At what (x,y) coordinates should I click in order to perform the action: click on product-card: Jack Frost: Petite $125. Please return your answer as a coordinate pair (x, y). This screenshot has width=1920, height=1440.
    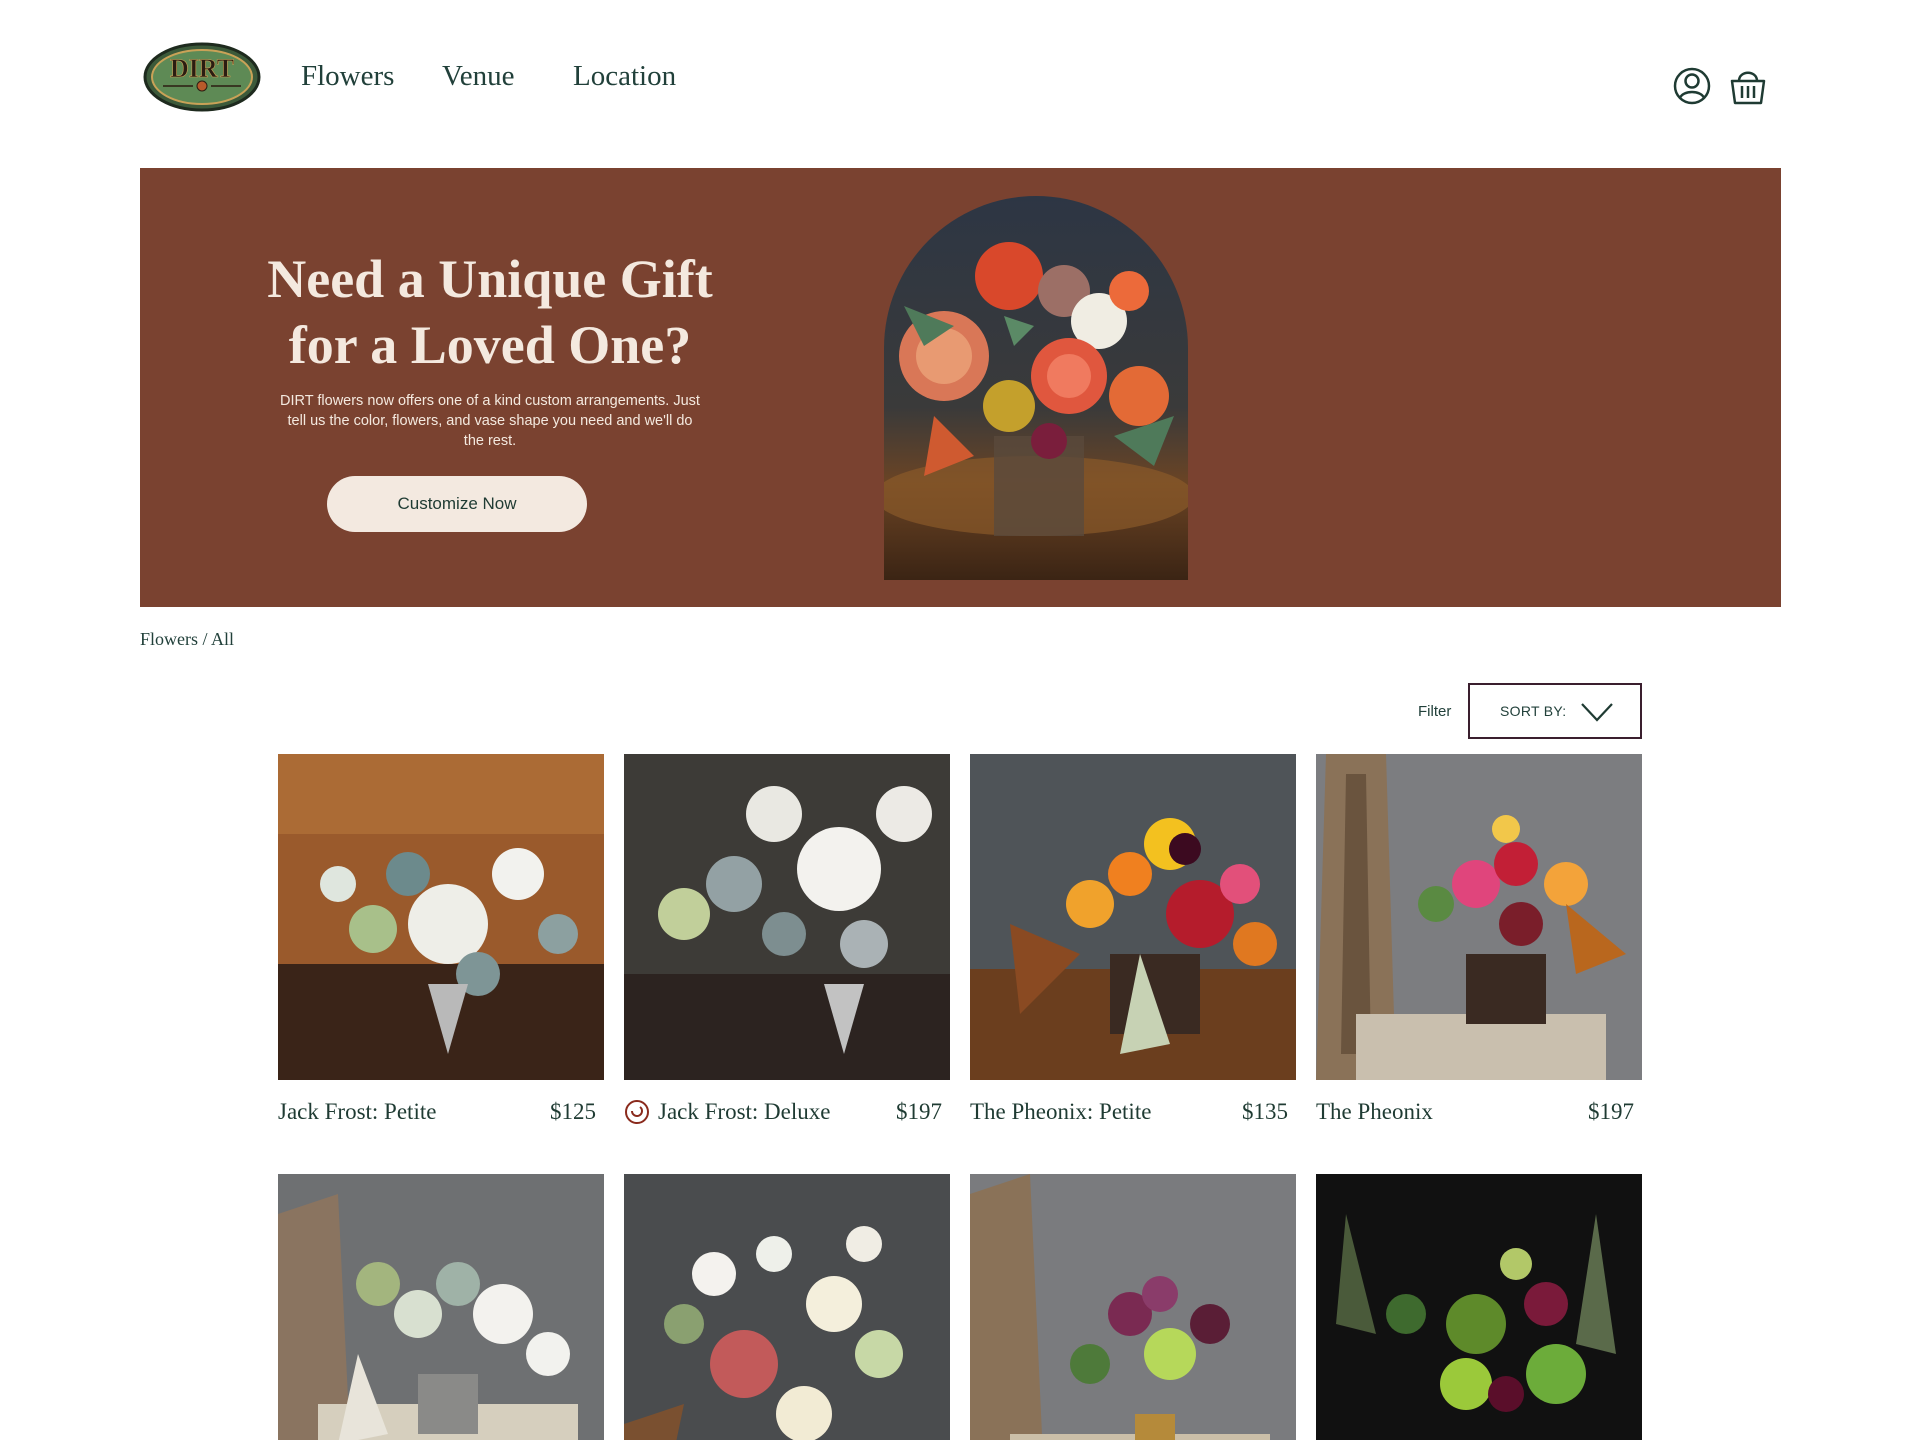
    Looking at the image, I should click on (441, 939).